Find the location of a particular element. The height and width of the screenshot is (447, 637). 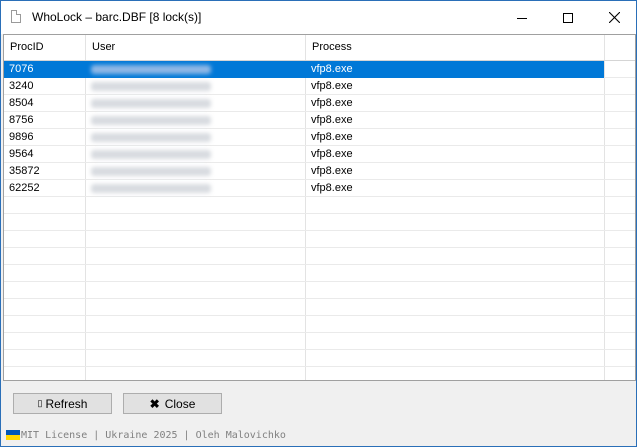

close-button: ✖ Close is located at coordinates (172, 403).